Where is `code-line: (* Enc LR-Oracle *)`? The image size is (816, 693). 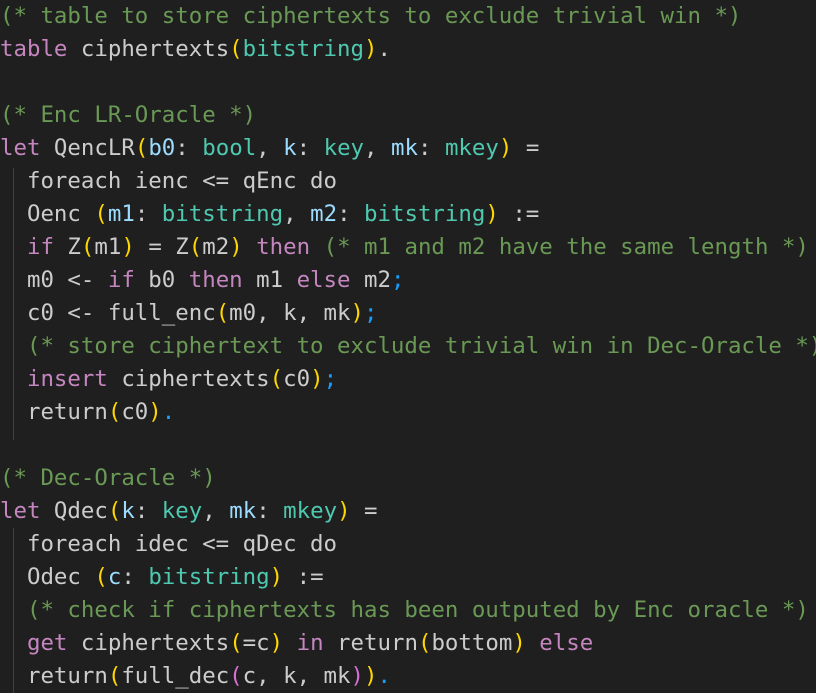
code-line: (* Enc LR-Oracle *) is located at coordinates (128, 115).